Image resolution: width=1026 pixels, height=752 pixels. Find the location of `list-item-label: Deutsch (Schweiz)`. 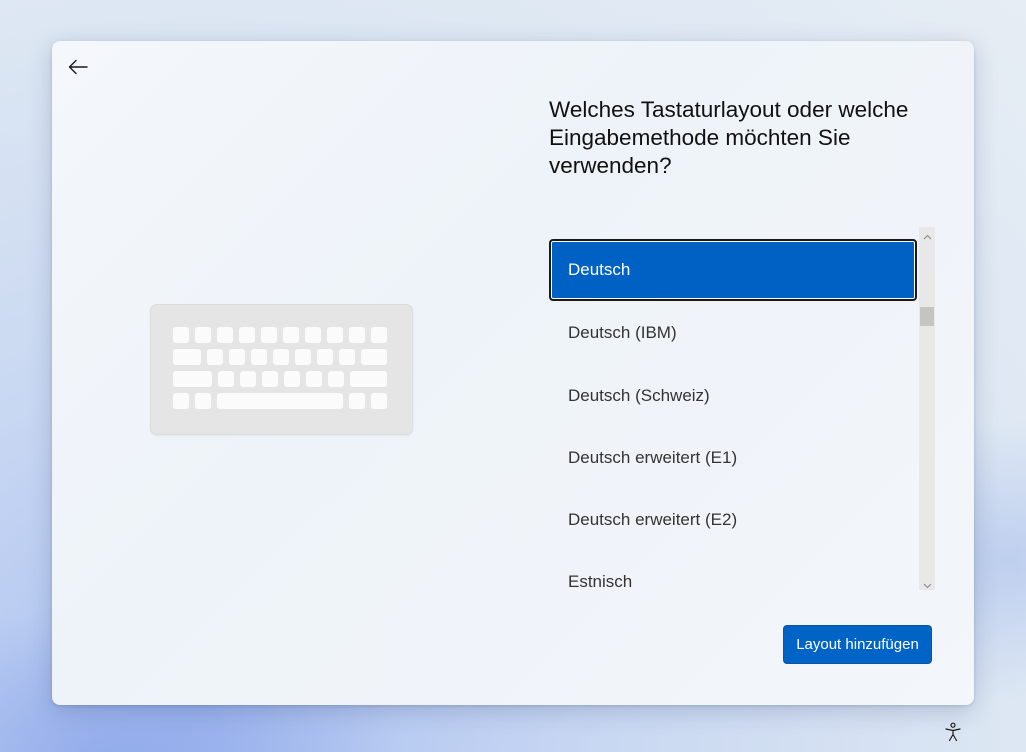

list-item-label: Deutsch (Schweiz) is located at coordinates (639, 395).